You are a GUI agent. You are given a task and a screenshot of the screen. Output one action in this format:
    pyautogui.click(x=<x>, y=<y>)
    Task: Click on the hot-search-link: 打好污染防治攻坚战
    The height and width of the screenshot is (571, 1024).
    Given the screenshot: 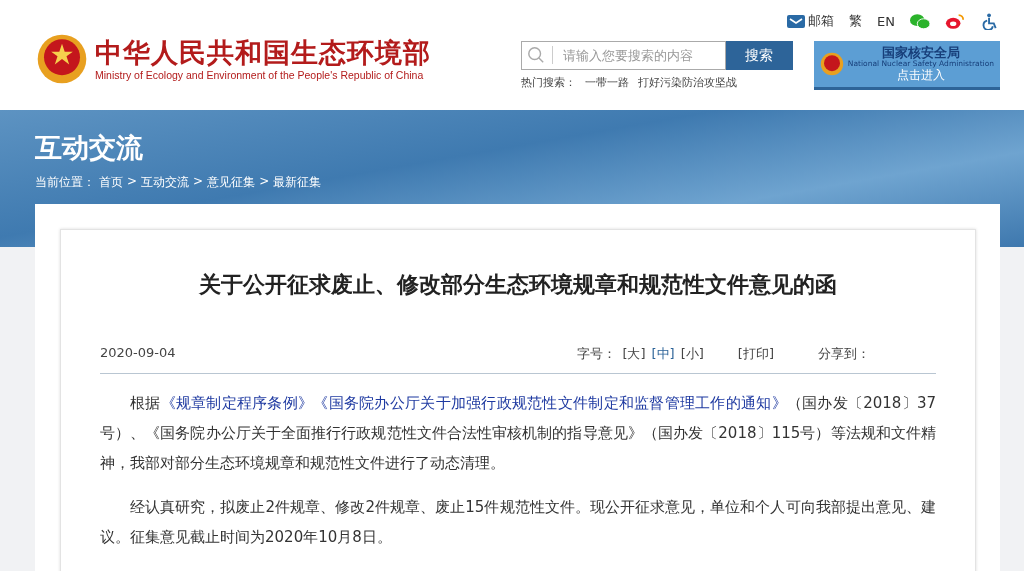 What is the action you would take?
    pyautogui.click(x=687, y=82)
    